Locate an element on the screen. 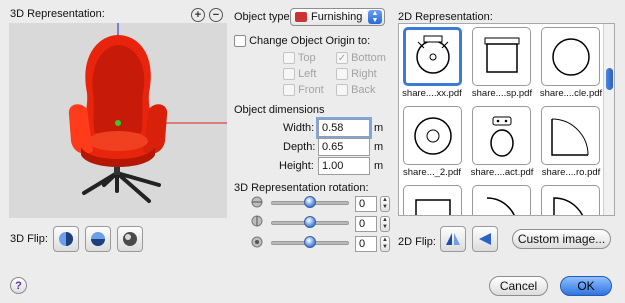 The width and height of the screenshot is (625, 303). object-type-label: Object type: is located at coordinates (263, 17).